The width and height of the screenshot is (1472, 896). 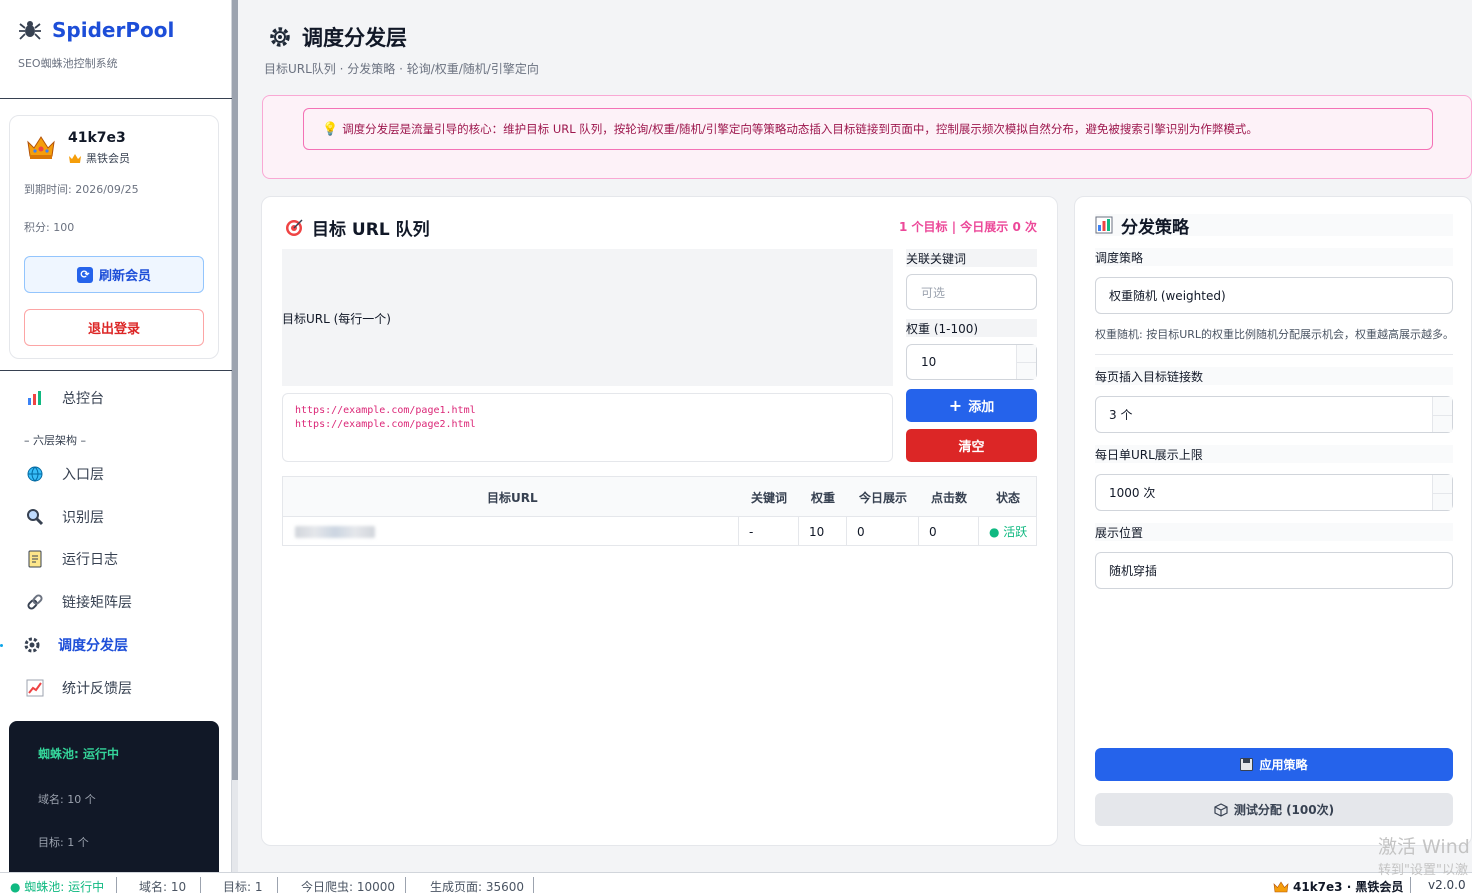 I want to click on strategy-title: 分发策略, so click(x=1274, y=226).